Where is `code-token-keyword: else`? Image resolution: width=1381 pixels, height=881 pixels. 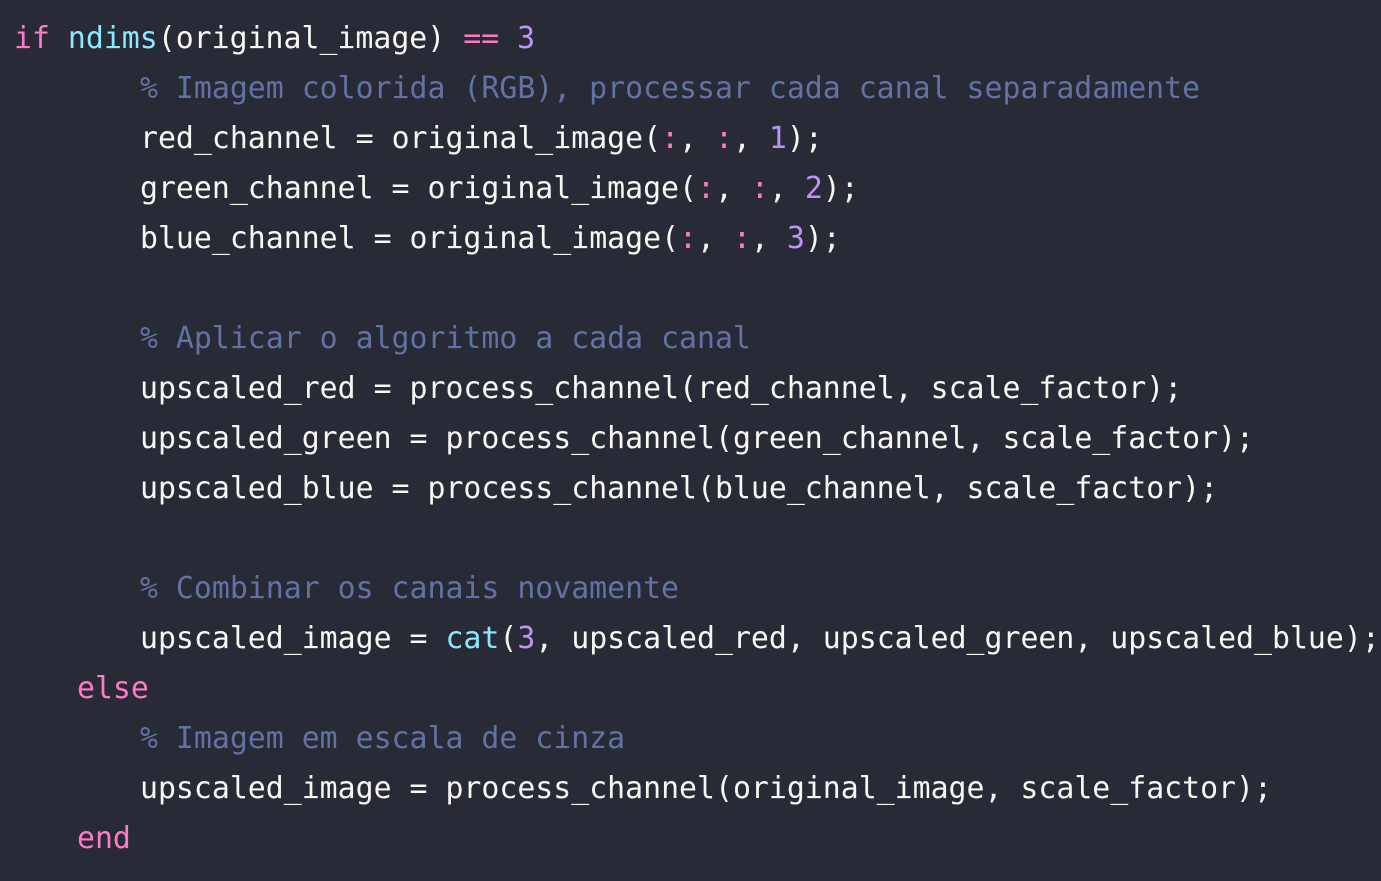
code-token-keyword: else is located at coordinates (113, 688).